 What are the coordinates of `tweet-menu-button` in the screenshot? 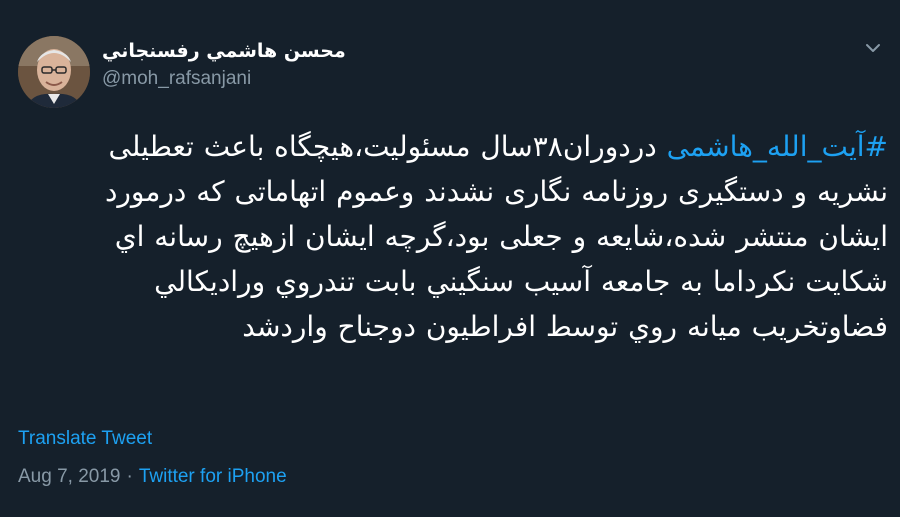 It's located at (873, 48).